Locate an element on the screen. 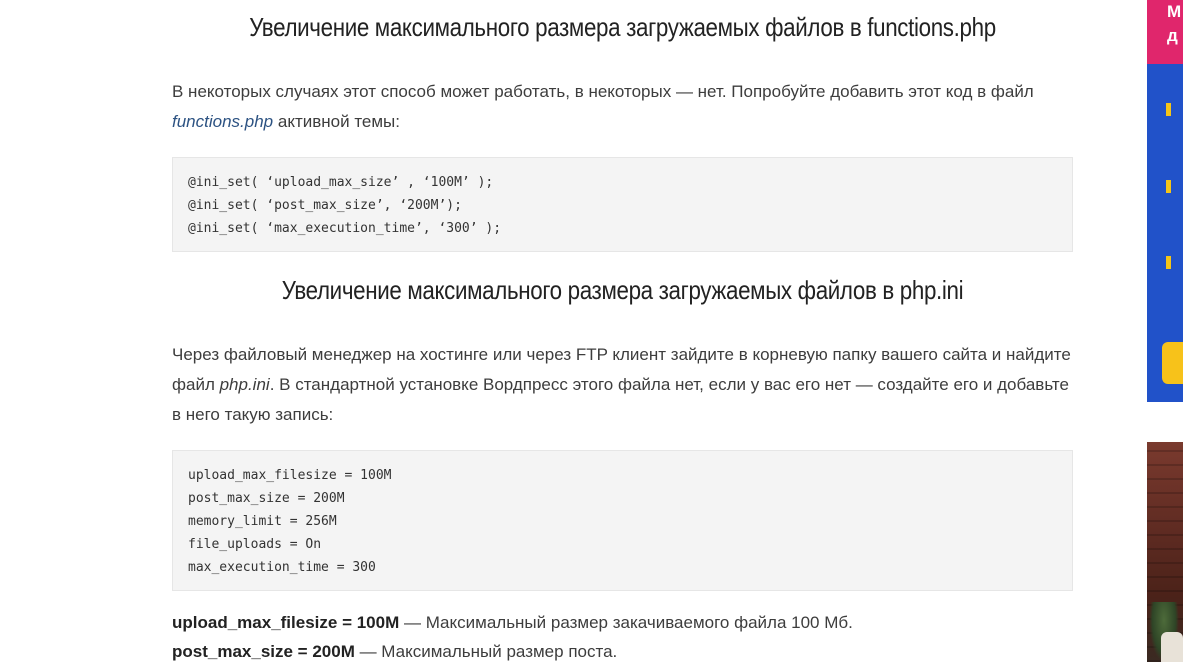 The image size is (1183, 662). code-line: @ini_set( ‘max_execution_time’, ‘300’ ); is located at coordinates (345, 228).